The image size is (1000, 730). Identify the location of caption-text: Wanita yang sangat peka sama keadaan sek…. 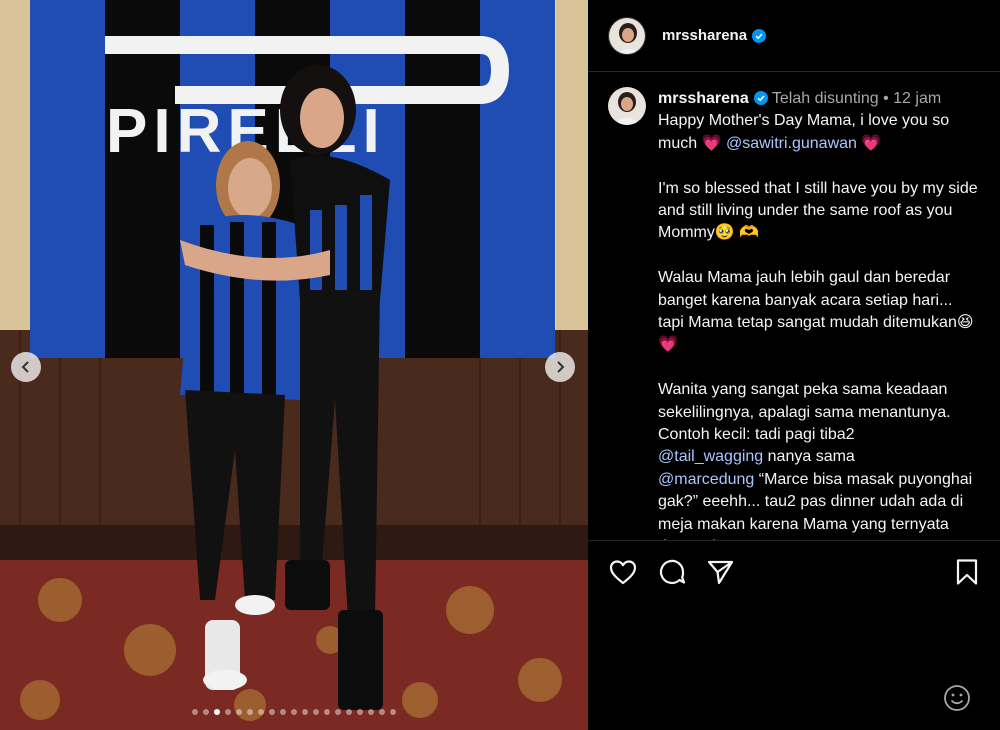
(804, 412).